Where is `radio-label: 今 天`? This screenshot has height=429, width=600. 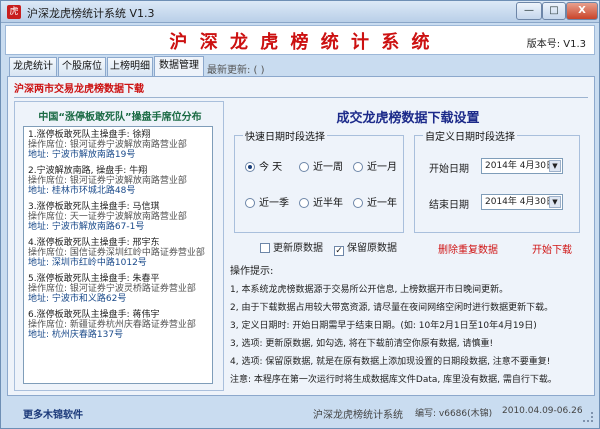 radio-label: 今 天 is located at coordinates (271, 167).